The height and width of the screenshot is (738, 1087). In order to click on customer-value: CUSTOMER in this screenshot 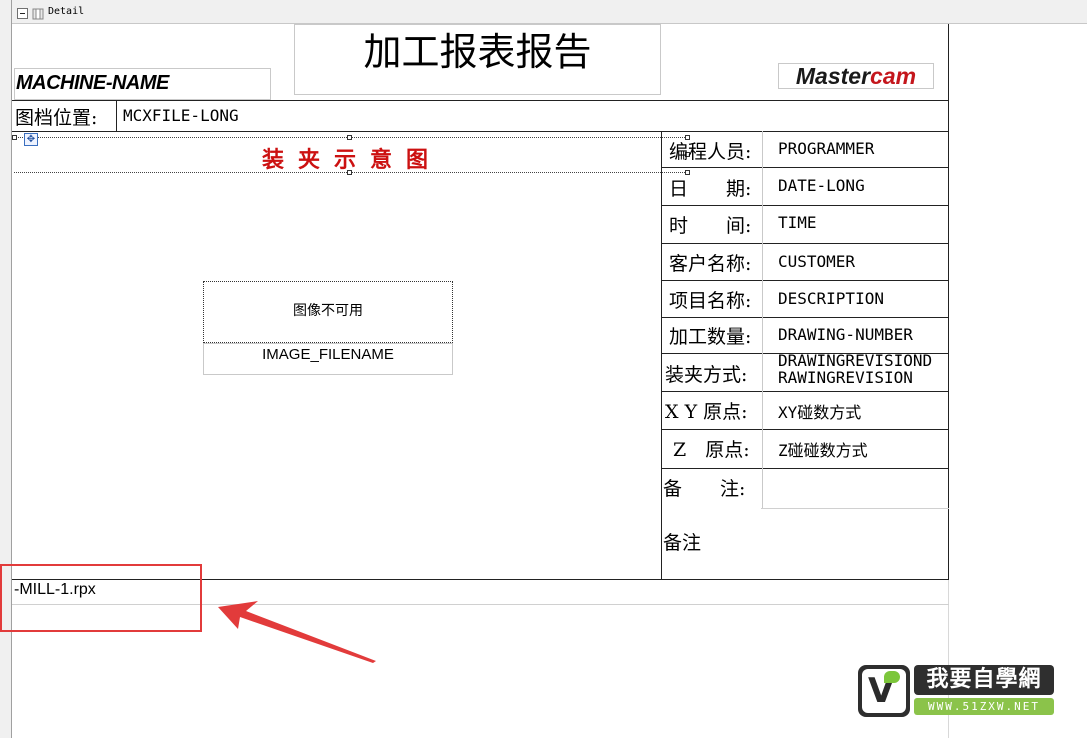, I will do `click(816, 261)`.